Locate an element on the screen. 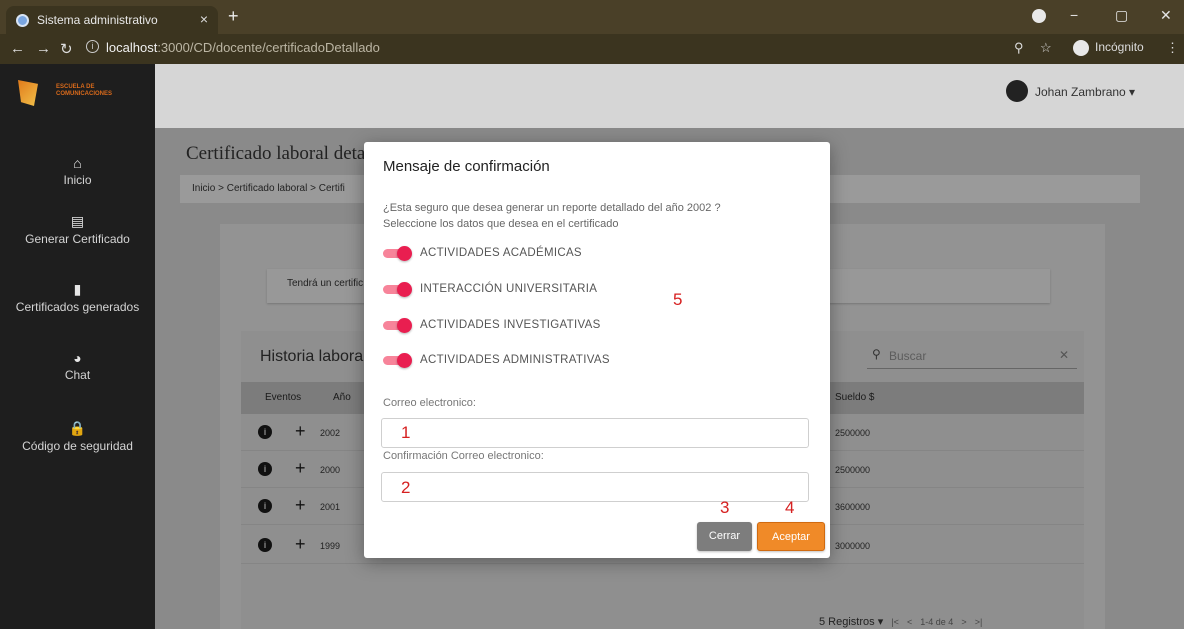 This screenshot has width=1184, height=629. search-icon: ⚲ is located at coordinates (876, 354).